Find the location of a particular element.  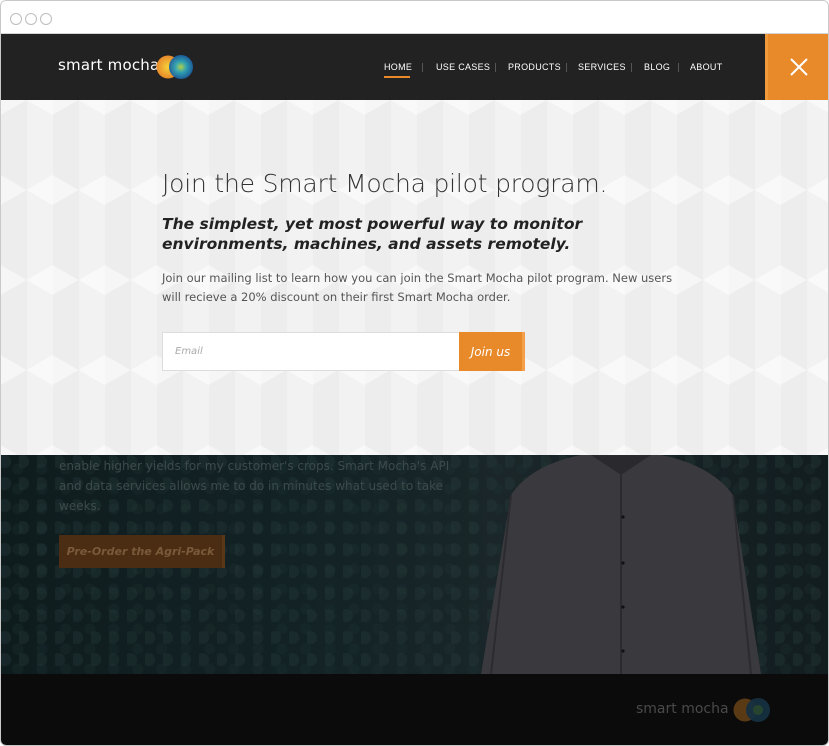

person-photo is located at coordinates (621, 564).